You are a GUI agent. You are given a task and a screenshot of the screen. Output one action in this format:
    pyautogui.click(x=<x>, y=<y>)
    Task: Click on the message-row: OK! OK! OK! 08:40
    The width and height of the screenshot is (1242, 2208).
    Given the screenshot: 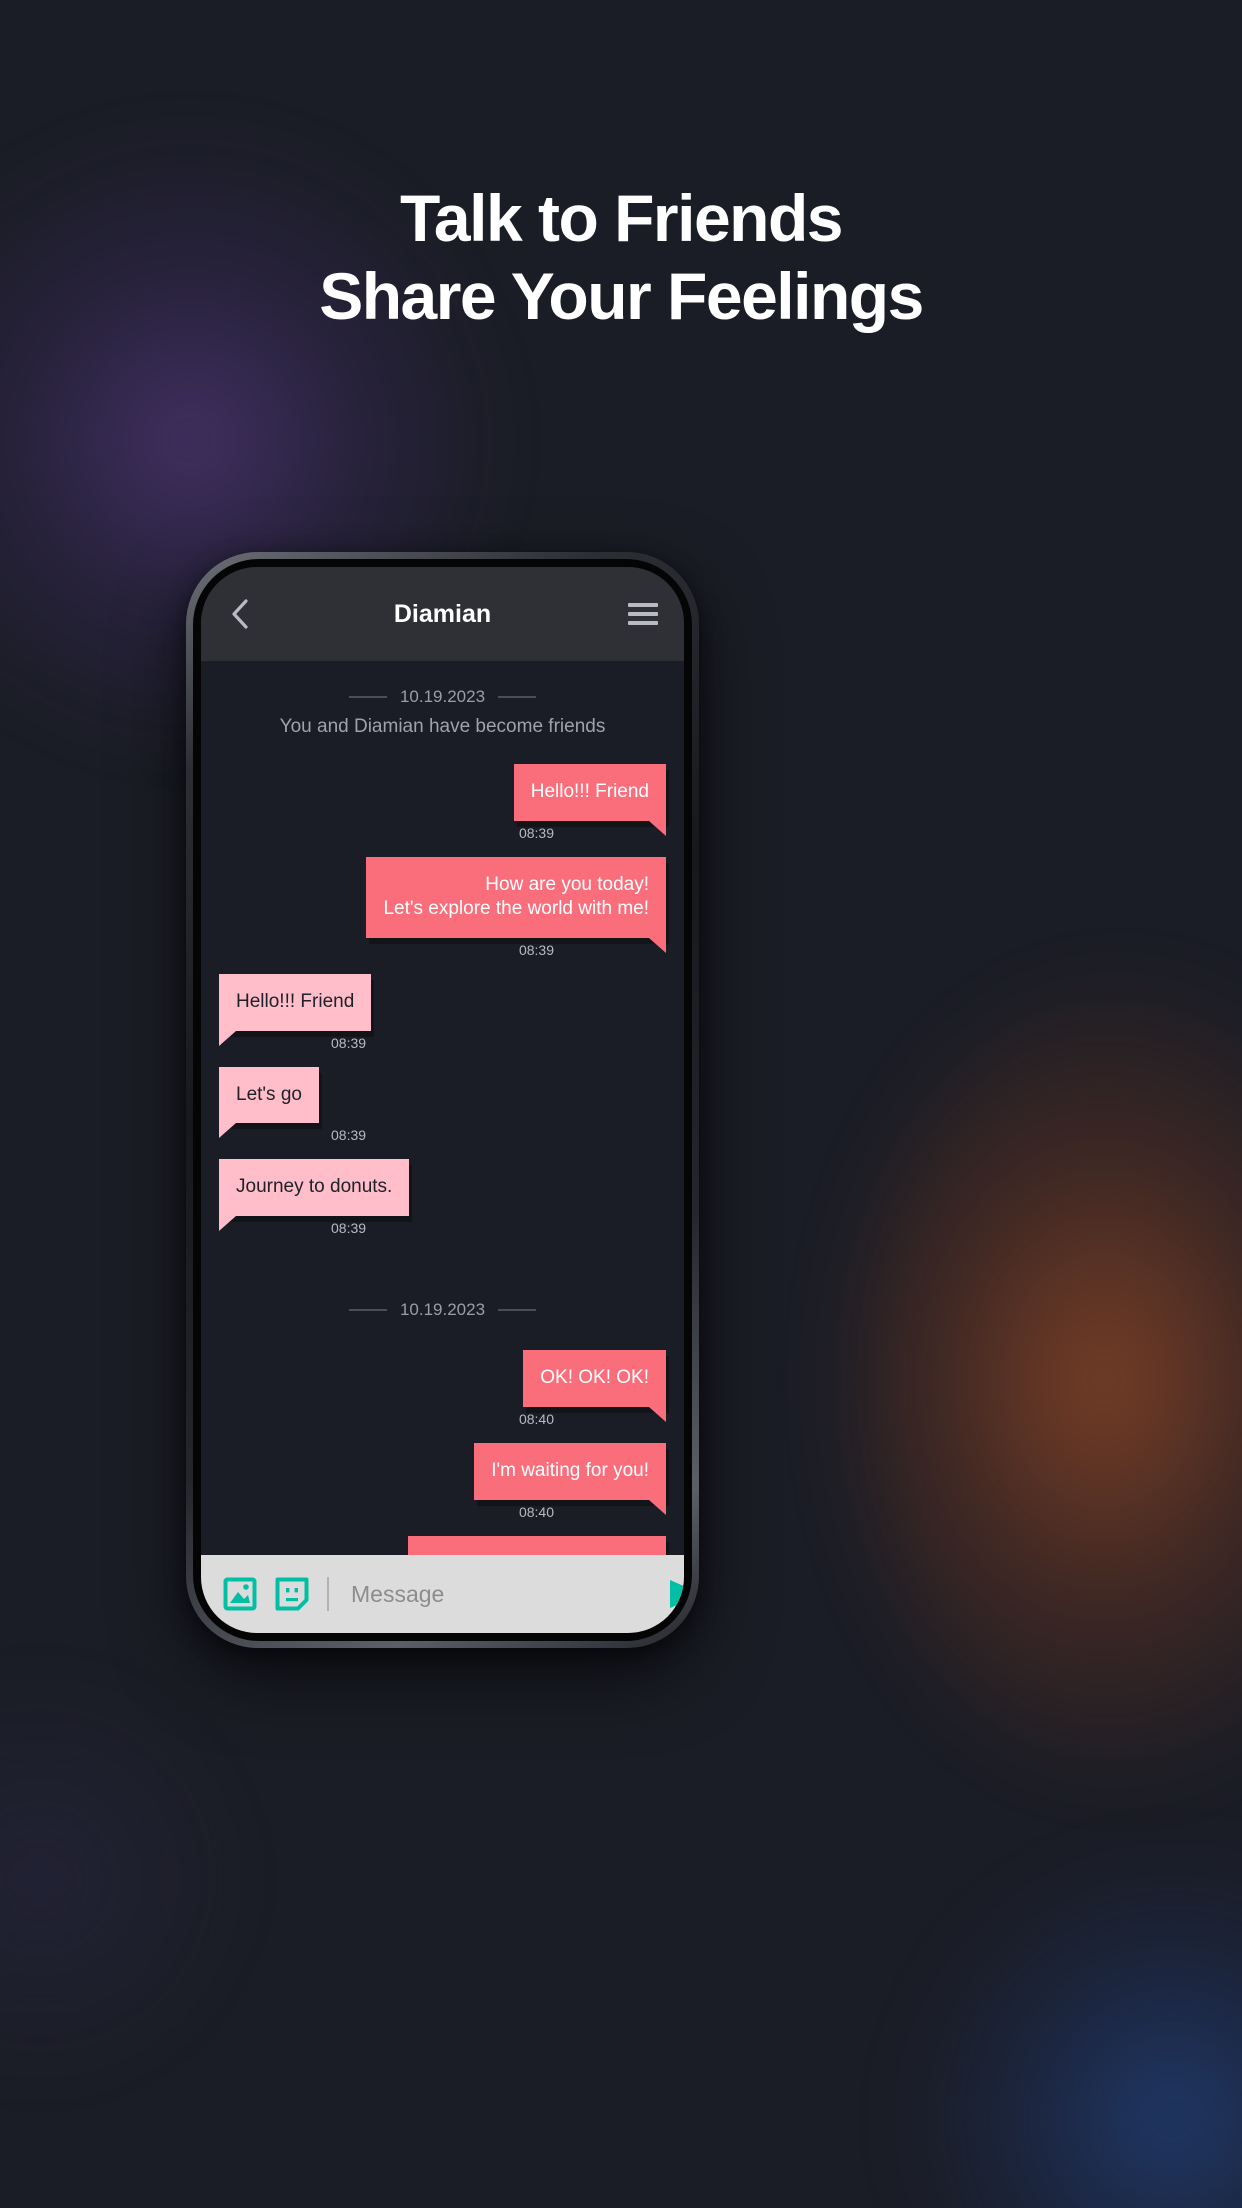 What is the action you would take?
    pyautogui.click(x=442, y=1388)
    